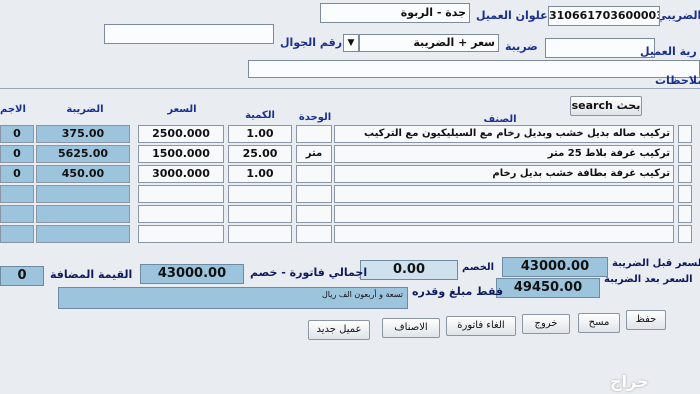 This screenshot has width=700, height=394. Describe the element at coordinates (83, 174) in the screenshot. I see `cell-tax: 450.00` at that location.